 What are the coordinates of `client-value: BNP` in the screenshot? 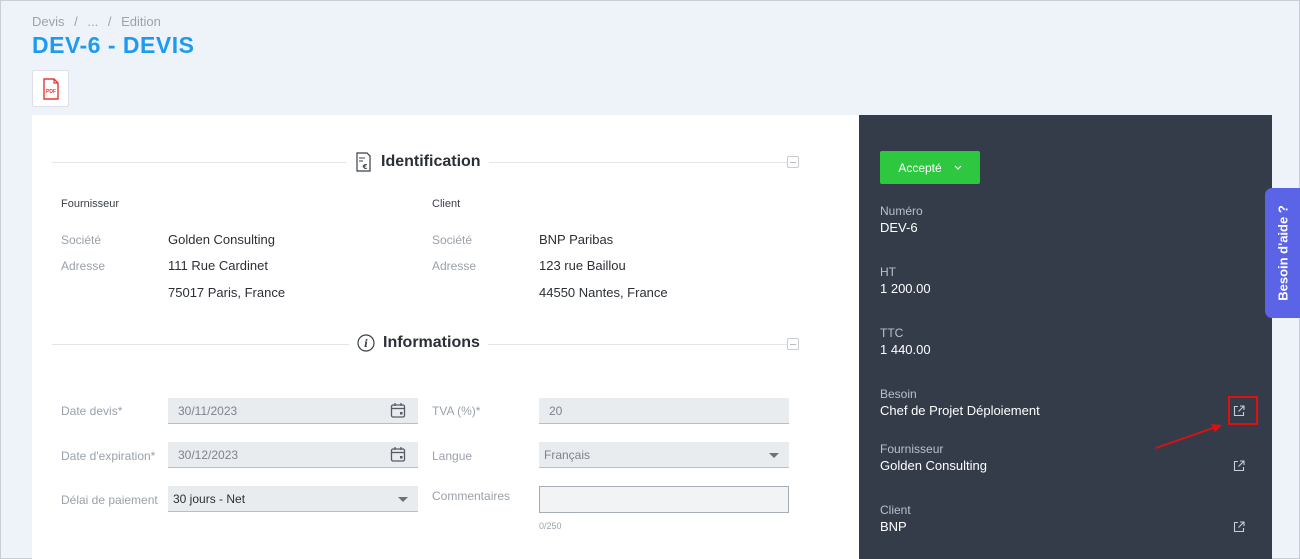 It's located at (893, 526).